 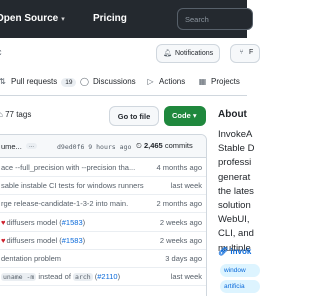 I want to click on link-icon: 🔗︎, so click(x=223, y=251).